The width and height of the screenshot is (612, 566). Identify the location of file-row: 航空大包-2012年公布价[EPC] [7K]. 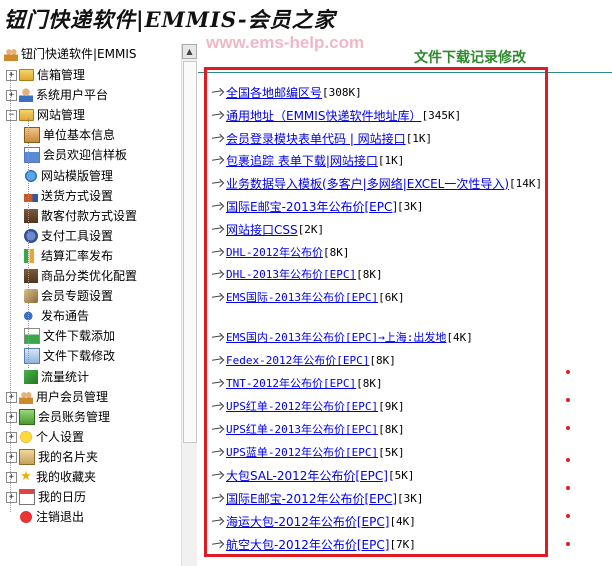
(314, 544).